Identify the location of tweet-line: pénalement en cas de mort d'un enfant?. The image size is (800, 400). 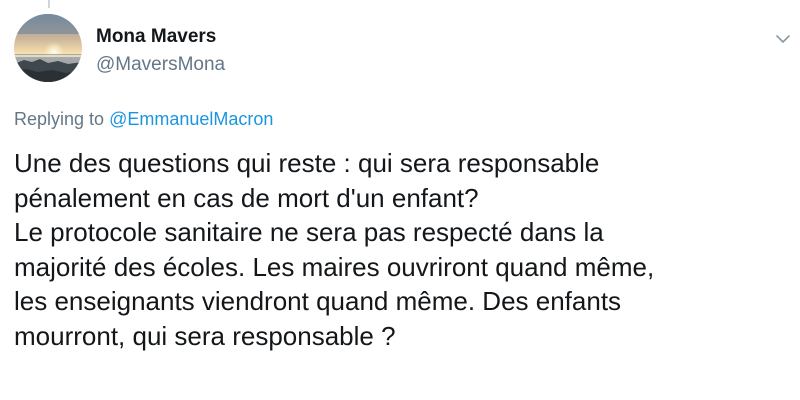
(246, 197).